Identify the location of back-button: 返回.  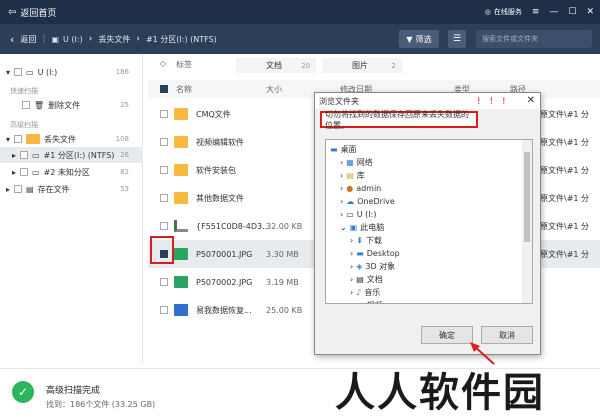
(28, 39).